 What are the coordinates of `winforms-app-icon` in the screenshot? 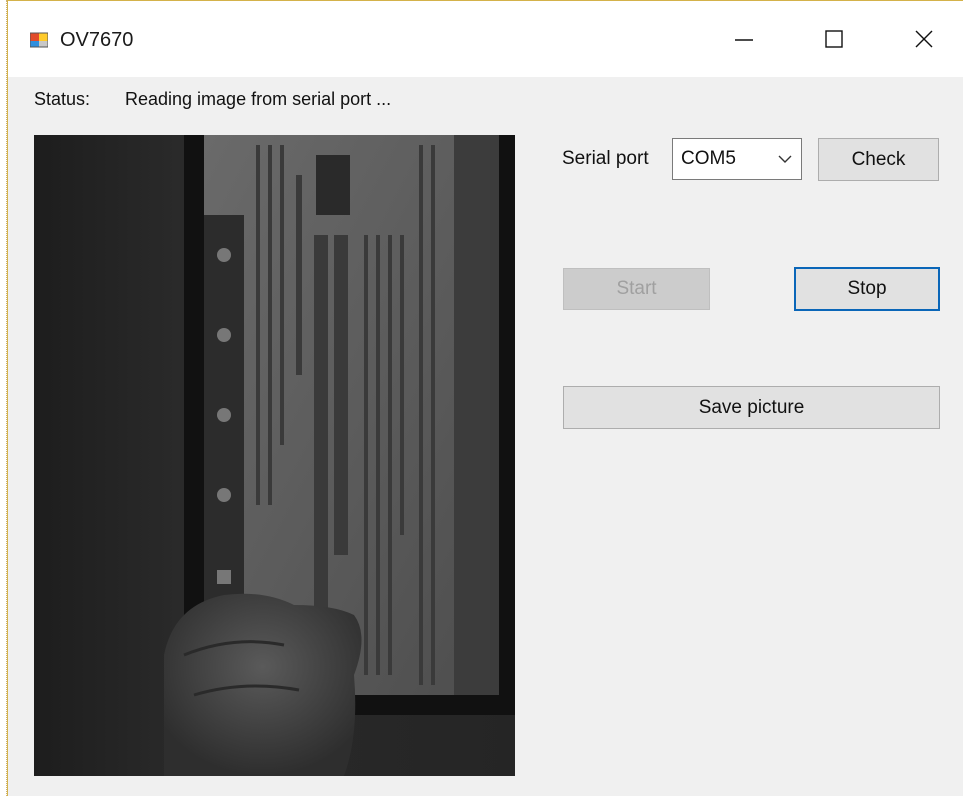 It's located at (39, 40).